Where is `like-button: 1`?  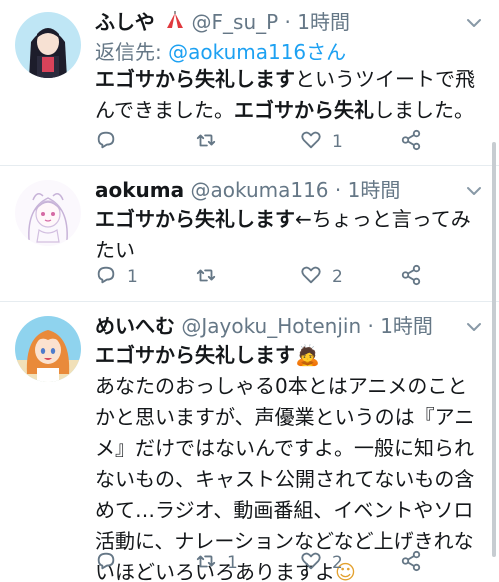
like-button: 1 is located at coordinates (321, 142).